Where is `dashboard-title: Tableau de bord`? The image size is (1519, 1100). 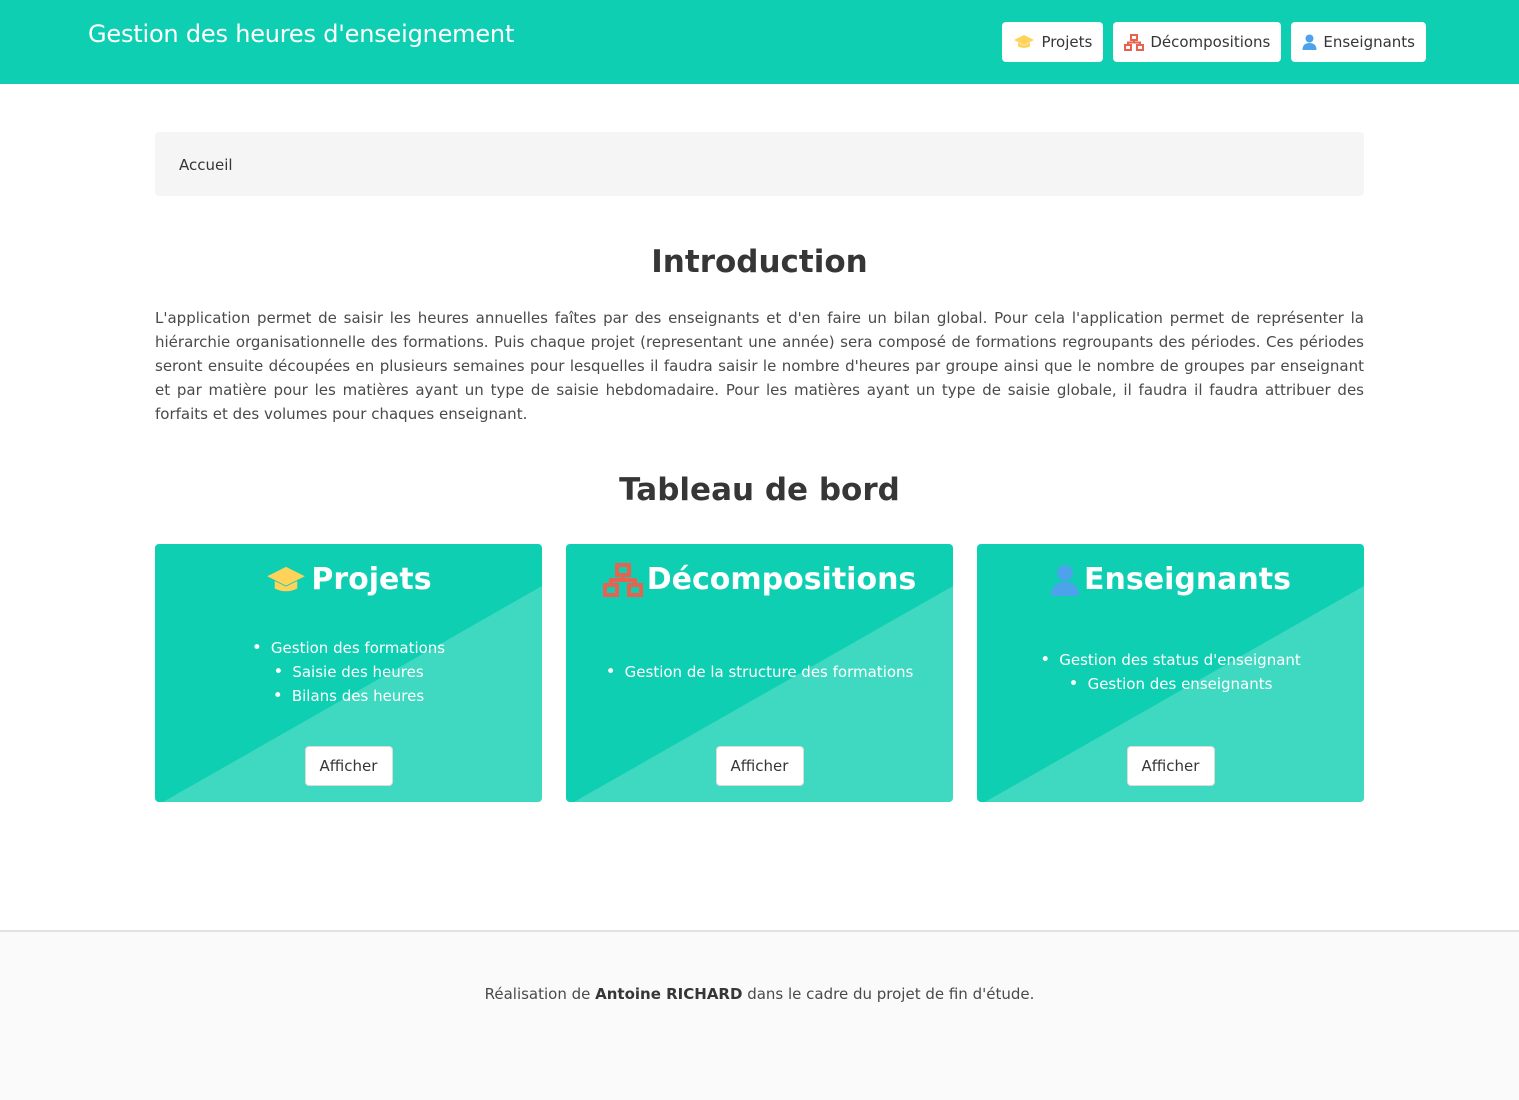
dashboard-title: Tableau de bord is located at coordinates (759, 490).